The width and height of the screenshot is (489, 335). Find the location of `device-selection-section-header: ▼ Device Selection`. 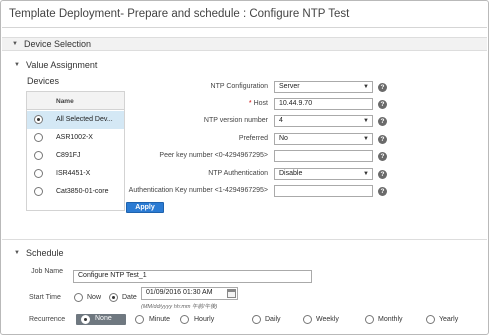

device-selection-section-header: ▼ Device Selection is located at coordinates (244, 44).